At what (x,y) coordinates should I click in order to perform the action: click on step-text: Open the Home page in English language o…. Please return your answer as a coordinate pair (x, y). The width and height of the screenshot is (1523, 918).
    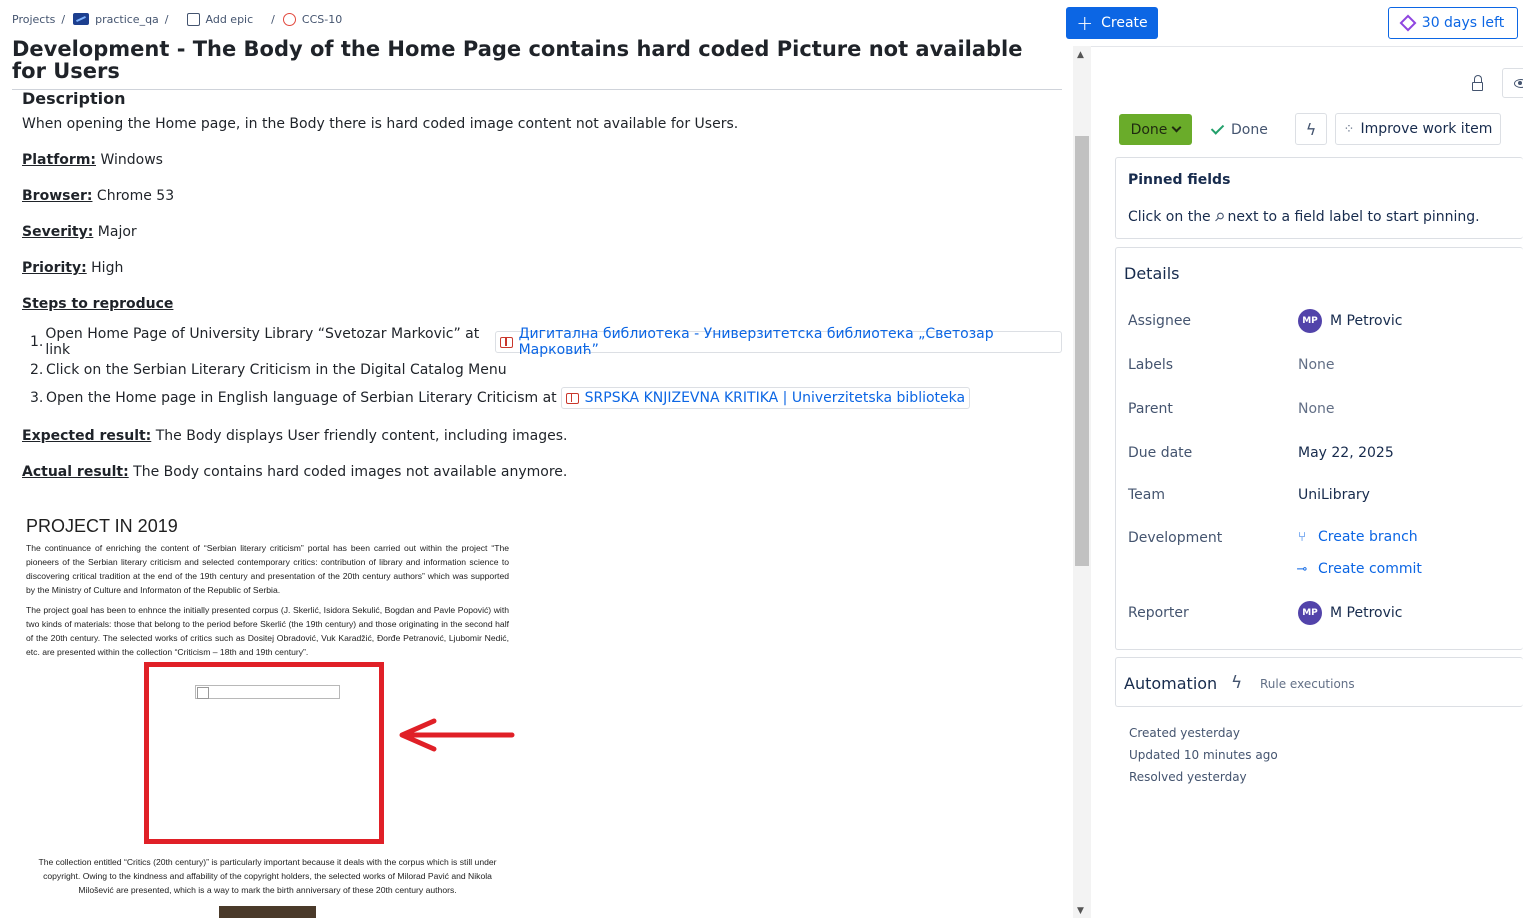
    Looking at the image, I should click on (301, 398).